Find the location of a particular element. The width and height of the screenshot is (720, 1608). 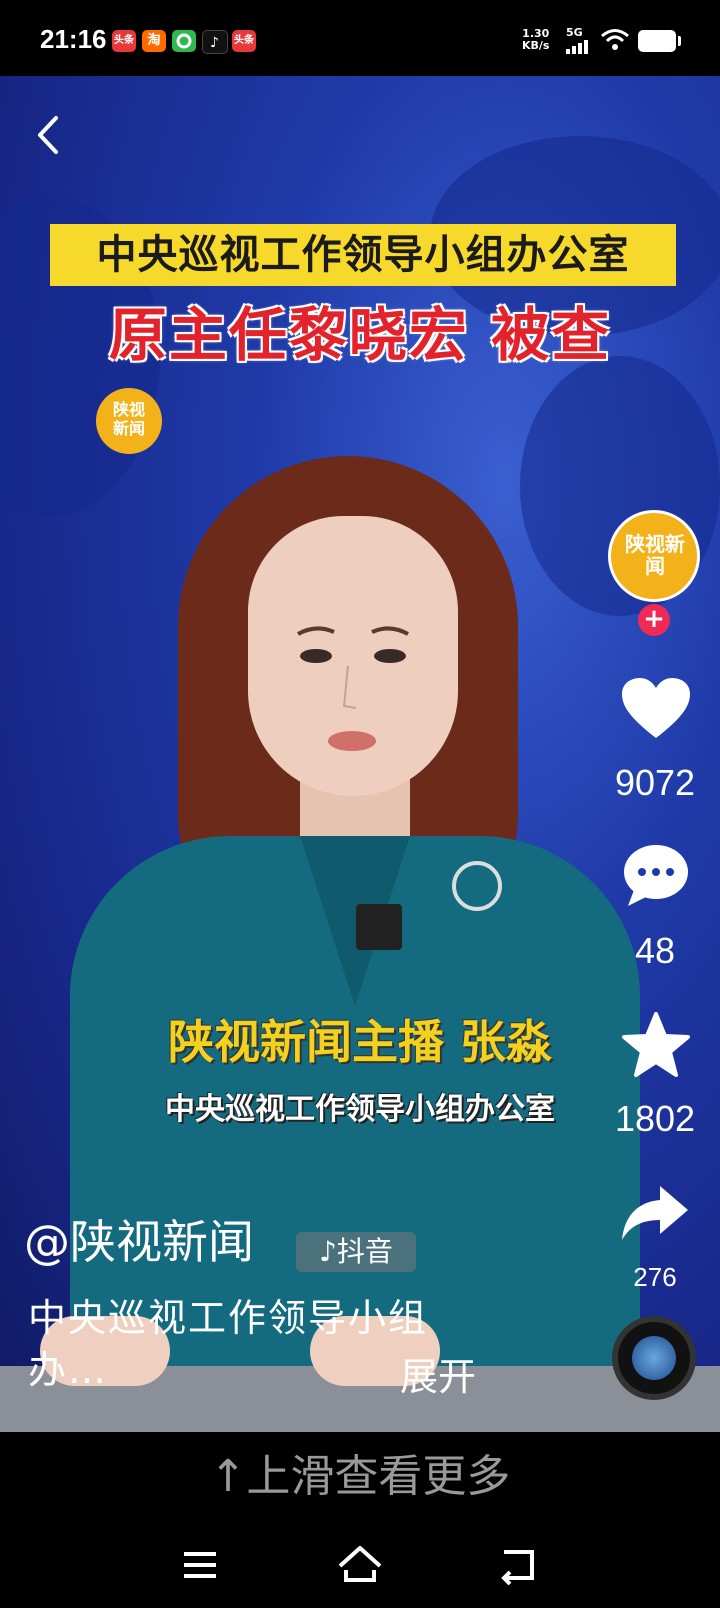

battery-icon is located at coordinates (659, 41).